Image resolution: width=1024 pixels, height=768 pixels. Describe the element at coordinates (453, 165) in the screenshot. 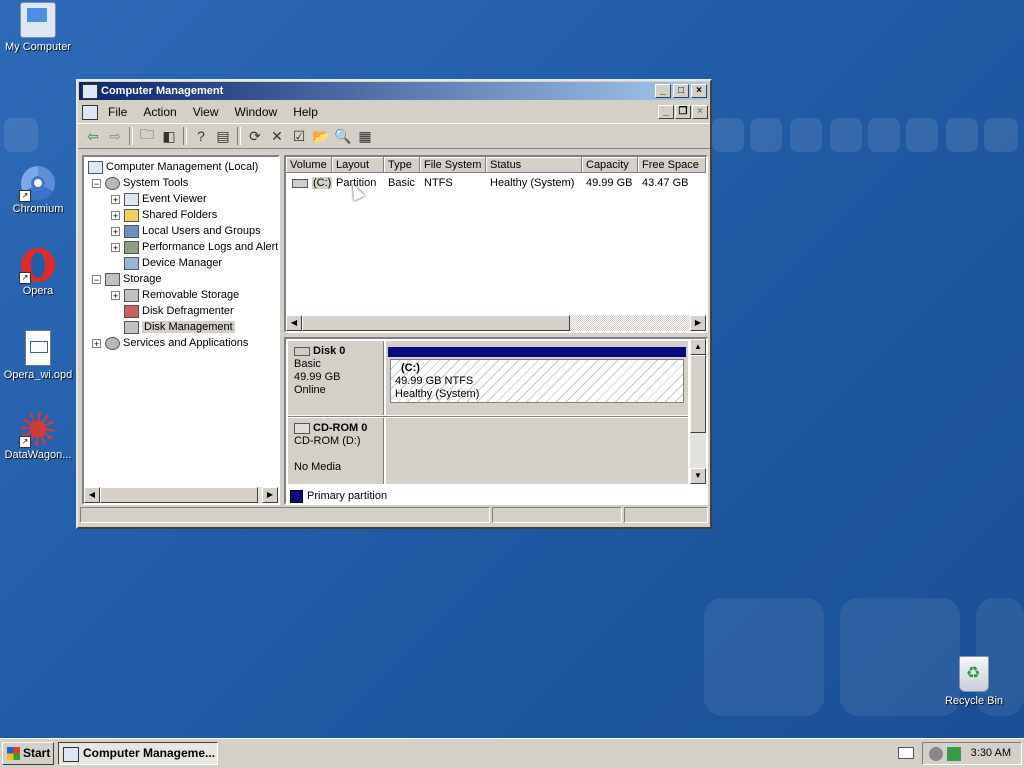

I see `column-header-file-system: File System` at that location.